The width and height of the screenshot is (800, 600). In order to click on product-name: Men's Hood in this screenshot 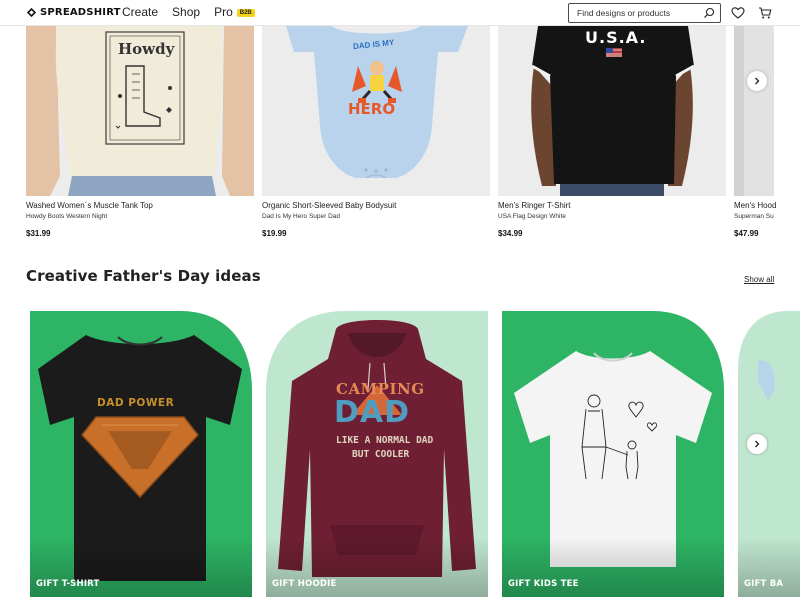, I will do `click(767, 205)`.